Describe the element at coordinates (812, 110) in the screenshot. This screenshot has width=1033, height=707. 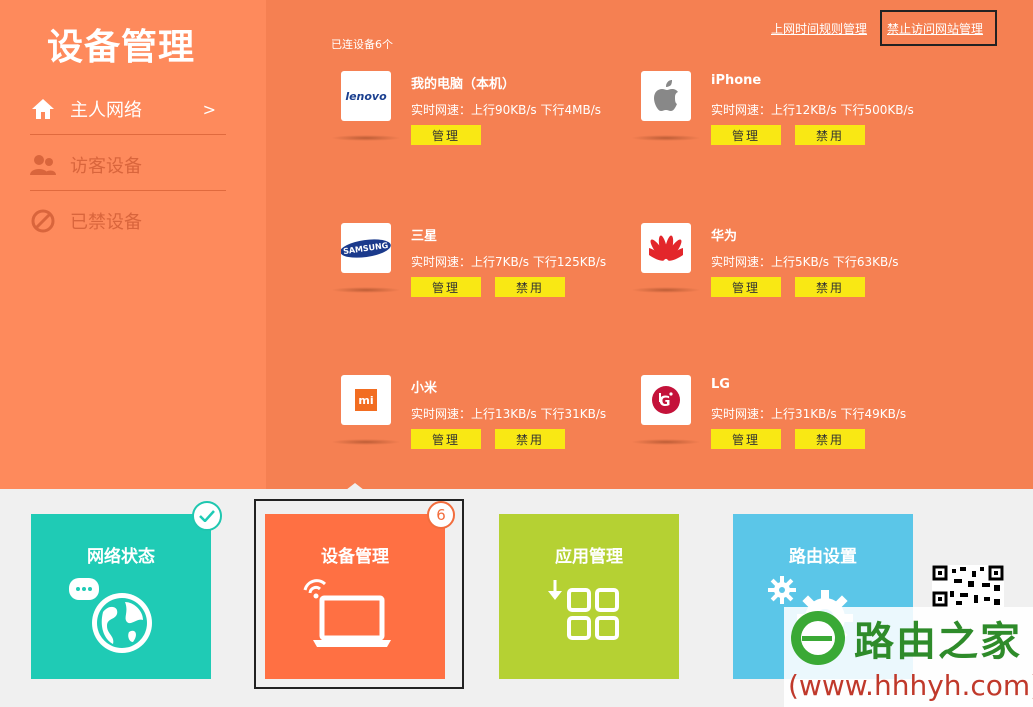
I see `device-speed: 实时网速：上行12KB/s 下行500KB/s` at that location.